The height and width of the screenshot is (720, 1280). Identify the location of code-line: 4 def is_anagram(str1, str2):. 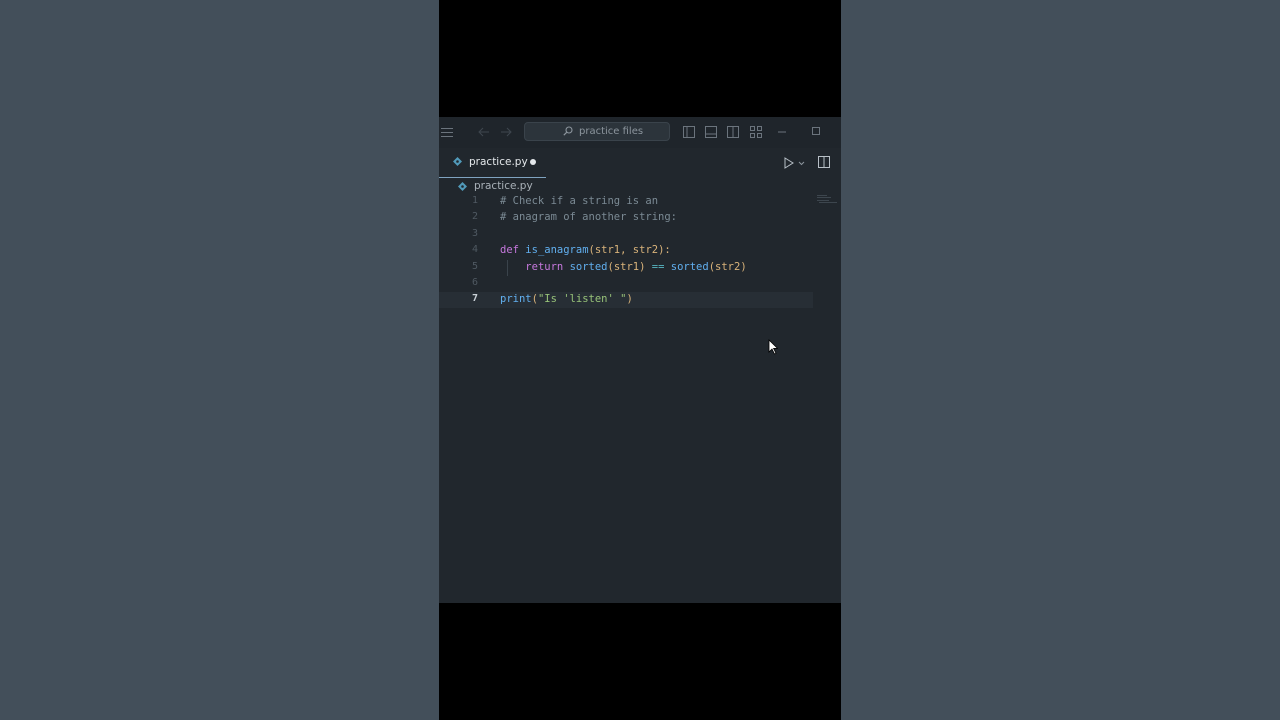
(640, 251).